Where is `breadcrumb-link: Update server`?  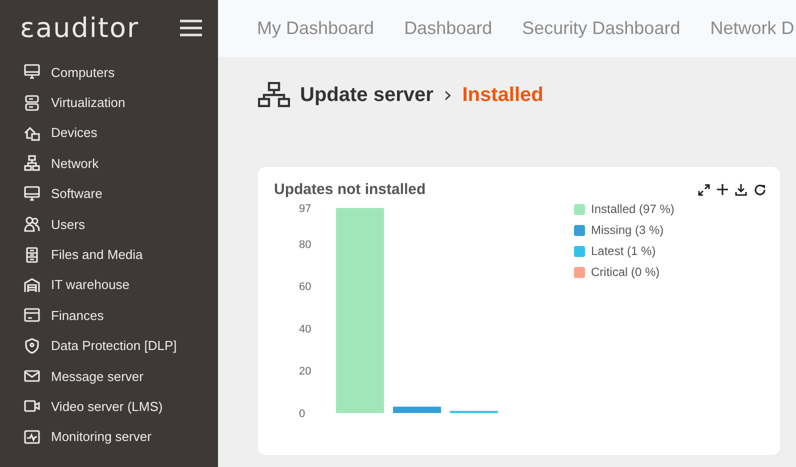
breadcrumb-link: Update server is located at coordinates (367, 95).